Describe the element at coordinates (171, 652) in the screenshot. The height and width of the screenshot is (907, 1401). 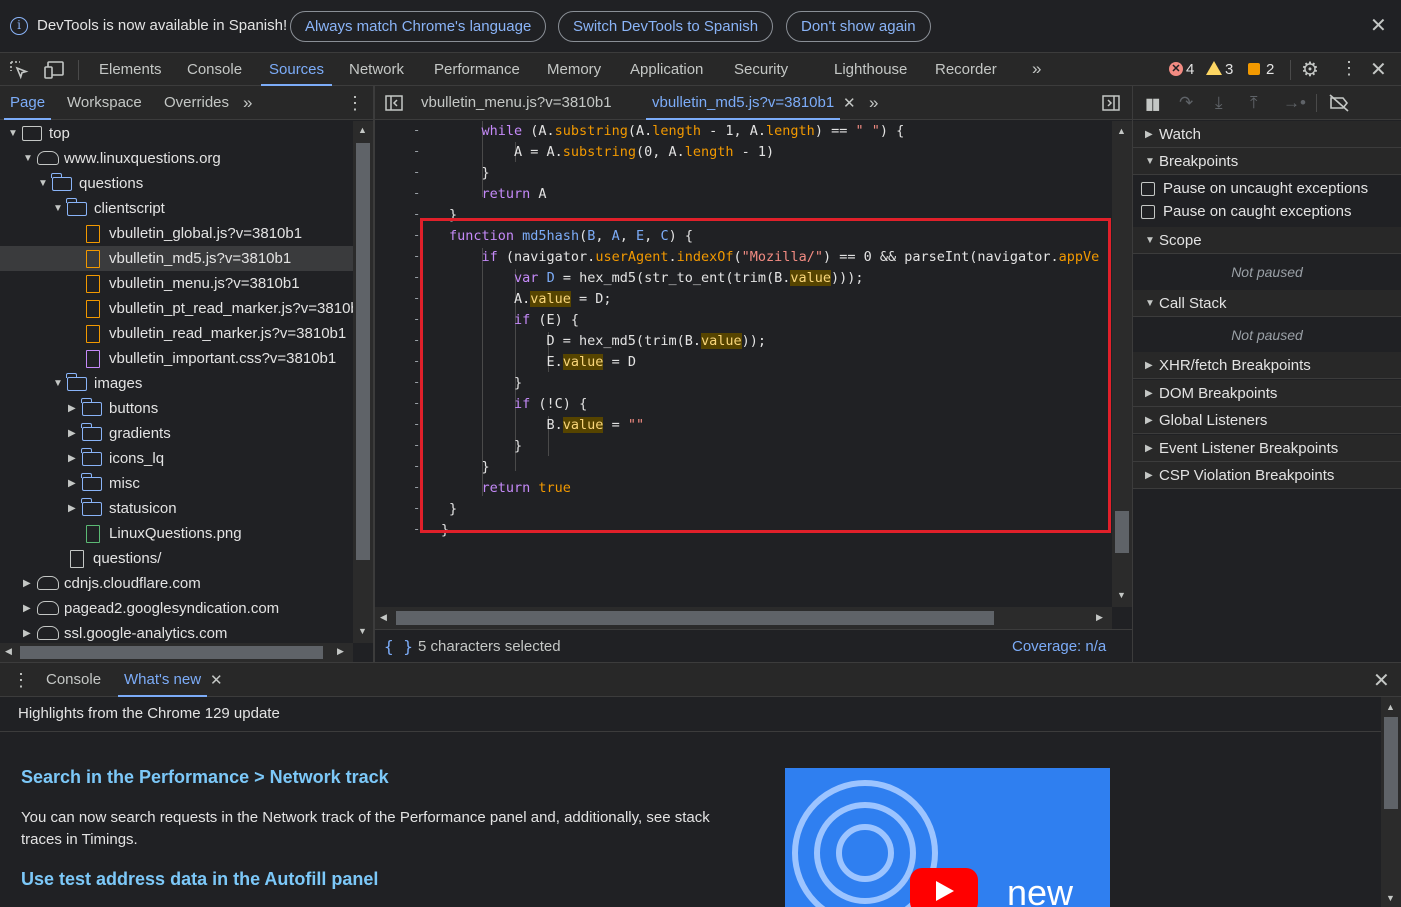
I see `tree-hscroll-thumb` at that location.